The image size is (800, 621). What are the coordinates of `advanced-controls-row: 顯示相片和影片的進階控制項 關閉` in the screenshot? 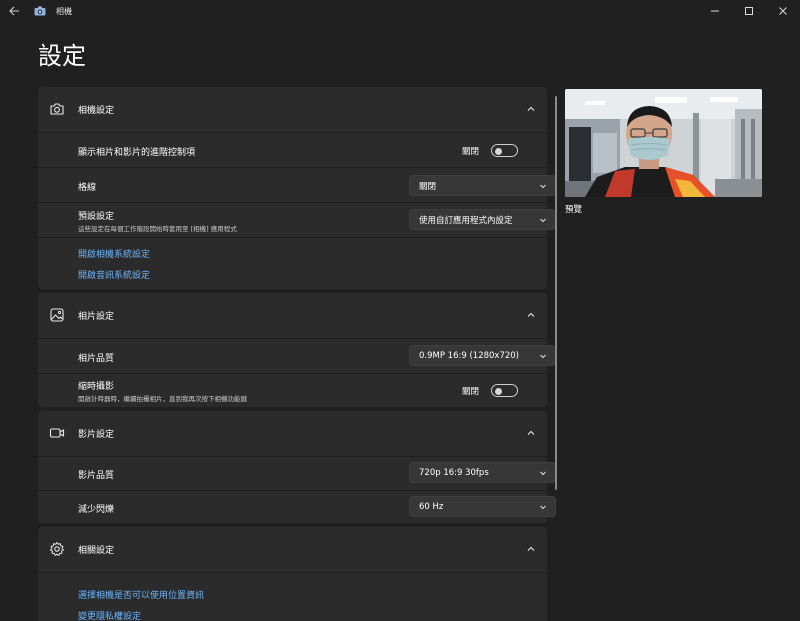 It's located at (292, 149).